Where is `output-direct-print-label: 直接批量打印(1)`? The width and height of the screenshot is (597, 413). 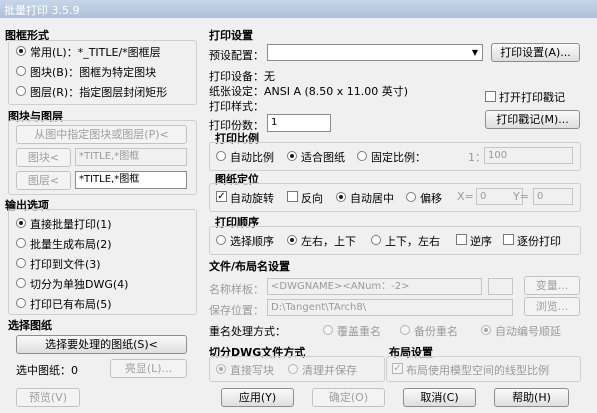
output-direct-print-label: 直接批量打印(1) is located at coordinates (71, 224).